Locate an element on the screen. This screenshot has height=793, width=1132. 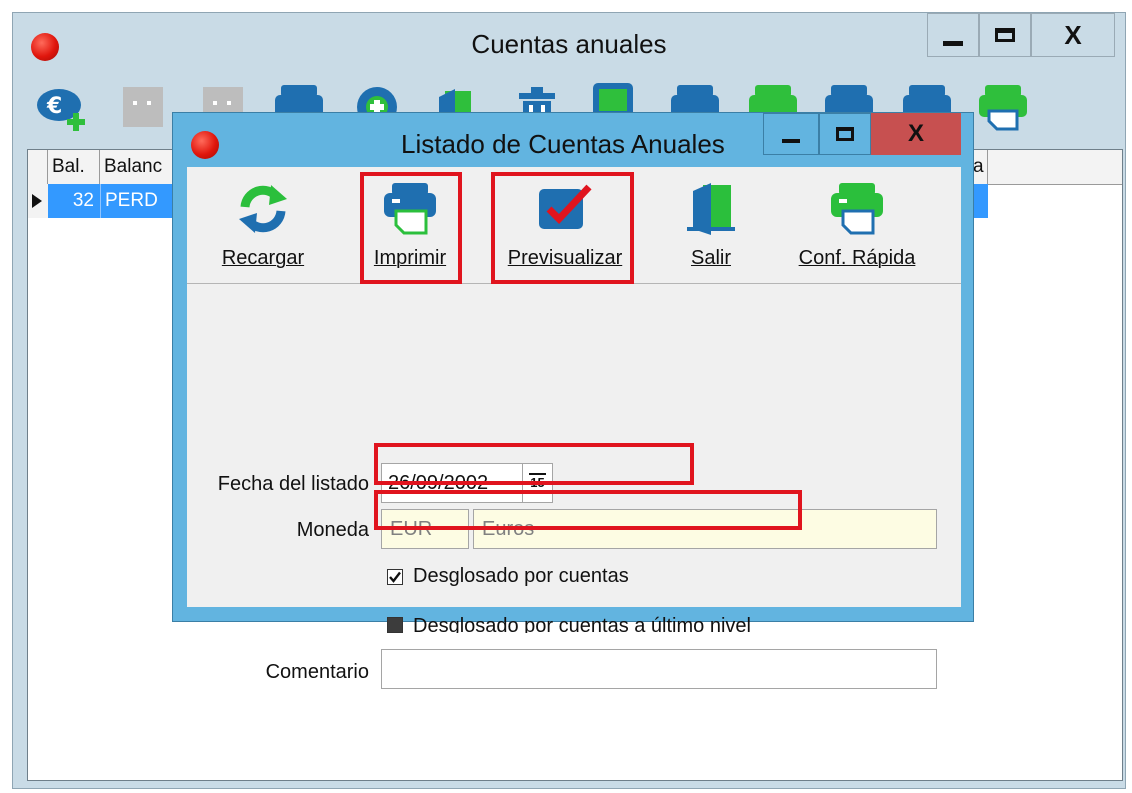
calendar-button: 15 is located at coordinates (538, 483).